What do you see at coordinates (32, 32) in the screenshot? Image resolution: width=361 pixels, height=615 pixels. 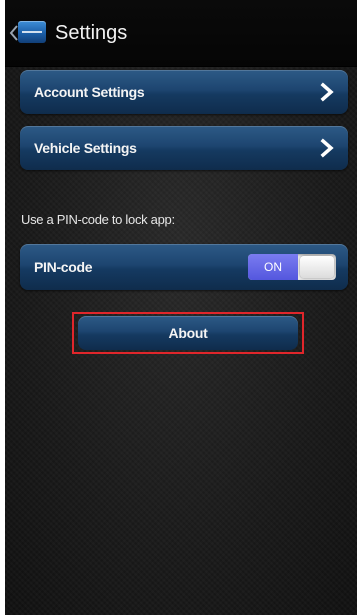 I see `app-logo` at bounding box center [32, 32].